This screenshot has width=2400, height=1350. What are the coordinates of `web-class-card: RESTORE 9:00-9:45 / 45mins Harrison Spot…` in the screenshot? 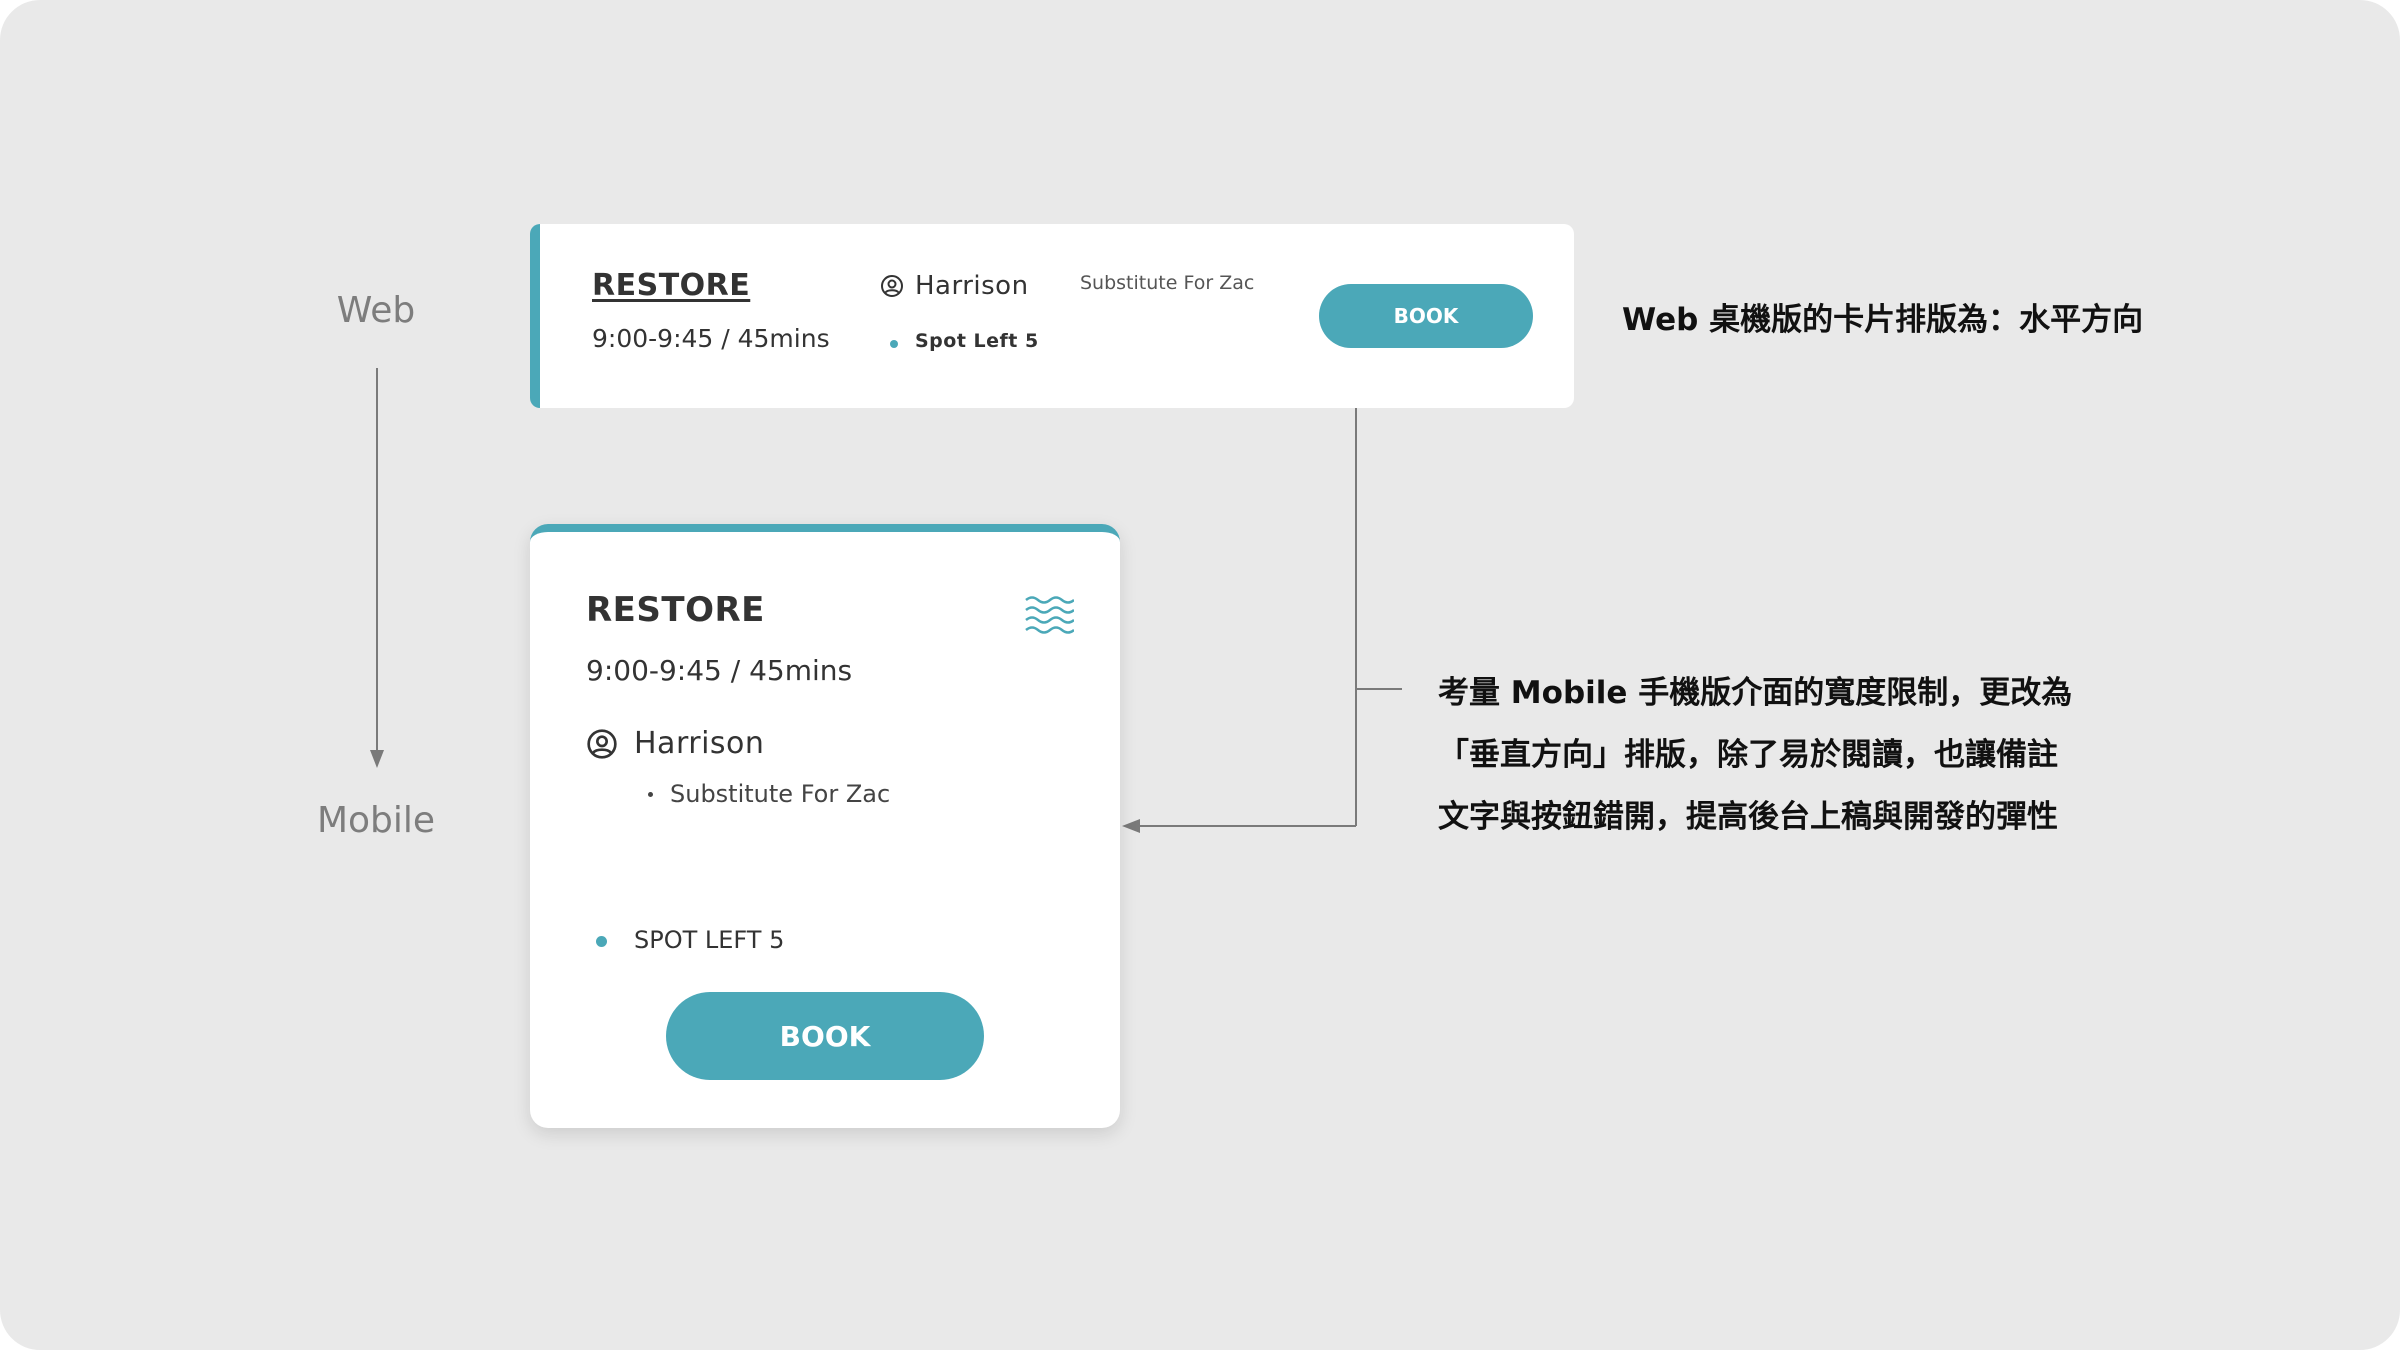 It's located at (1052, 316).